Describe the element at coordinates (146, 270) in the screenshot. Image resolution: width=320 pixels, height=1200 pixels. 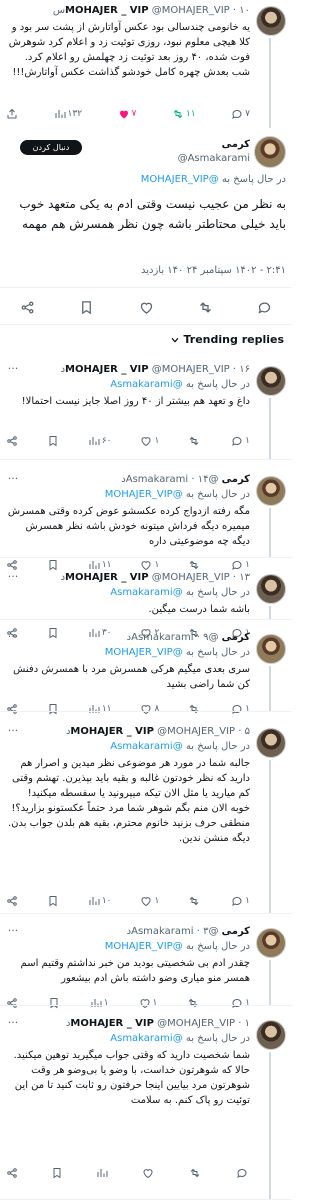
I see `main-tweet-timestamp: ۲:۴۱ - ۱۴۰۲ سپتامبر ۲۴ ۱۴۰ بازدید` at that location.